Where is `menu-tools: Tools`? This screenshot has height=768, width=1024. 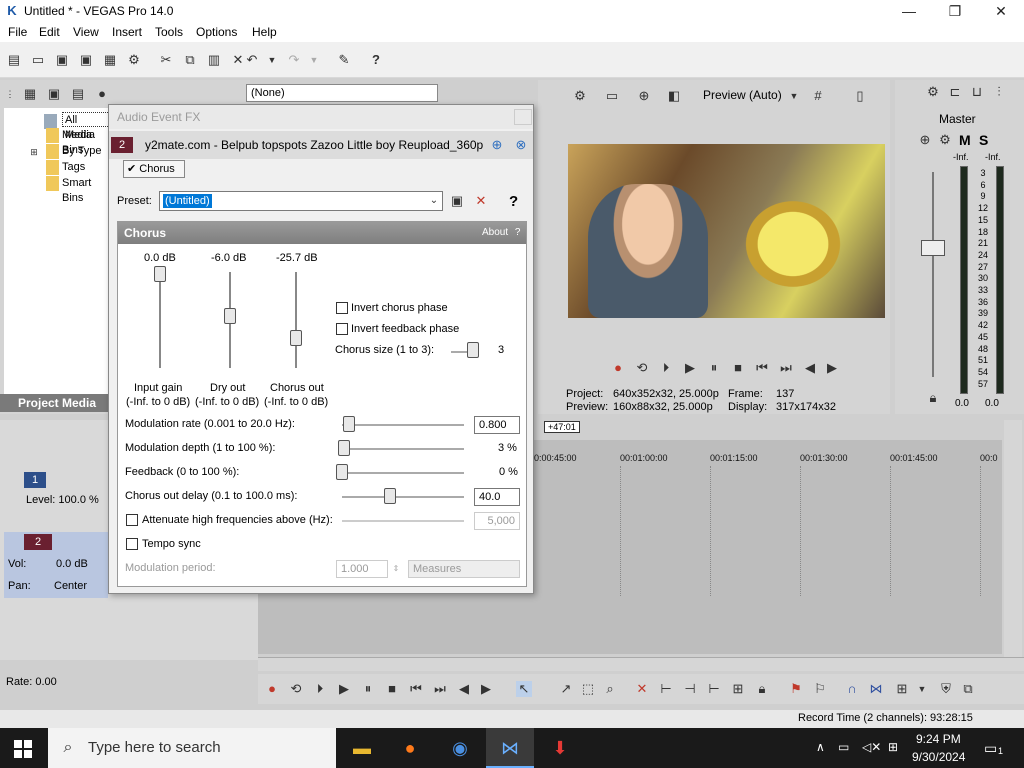 menu-tools: Tools is located at coordinates (169, 32).